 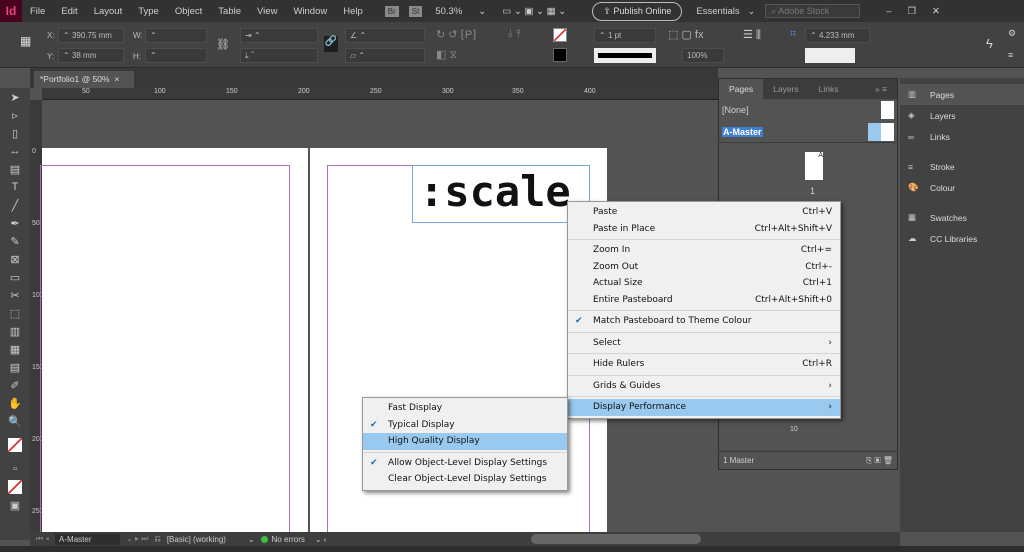 I want to click on menu-item: Paste Ctrl+V, so click(x=704, y=212).